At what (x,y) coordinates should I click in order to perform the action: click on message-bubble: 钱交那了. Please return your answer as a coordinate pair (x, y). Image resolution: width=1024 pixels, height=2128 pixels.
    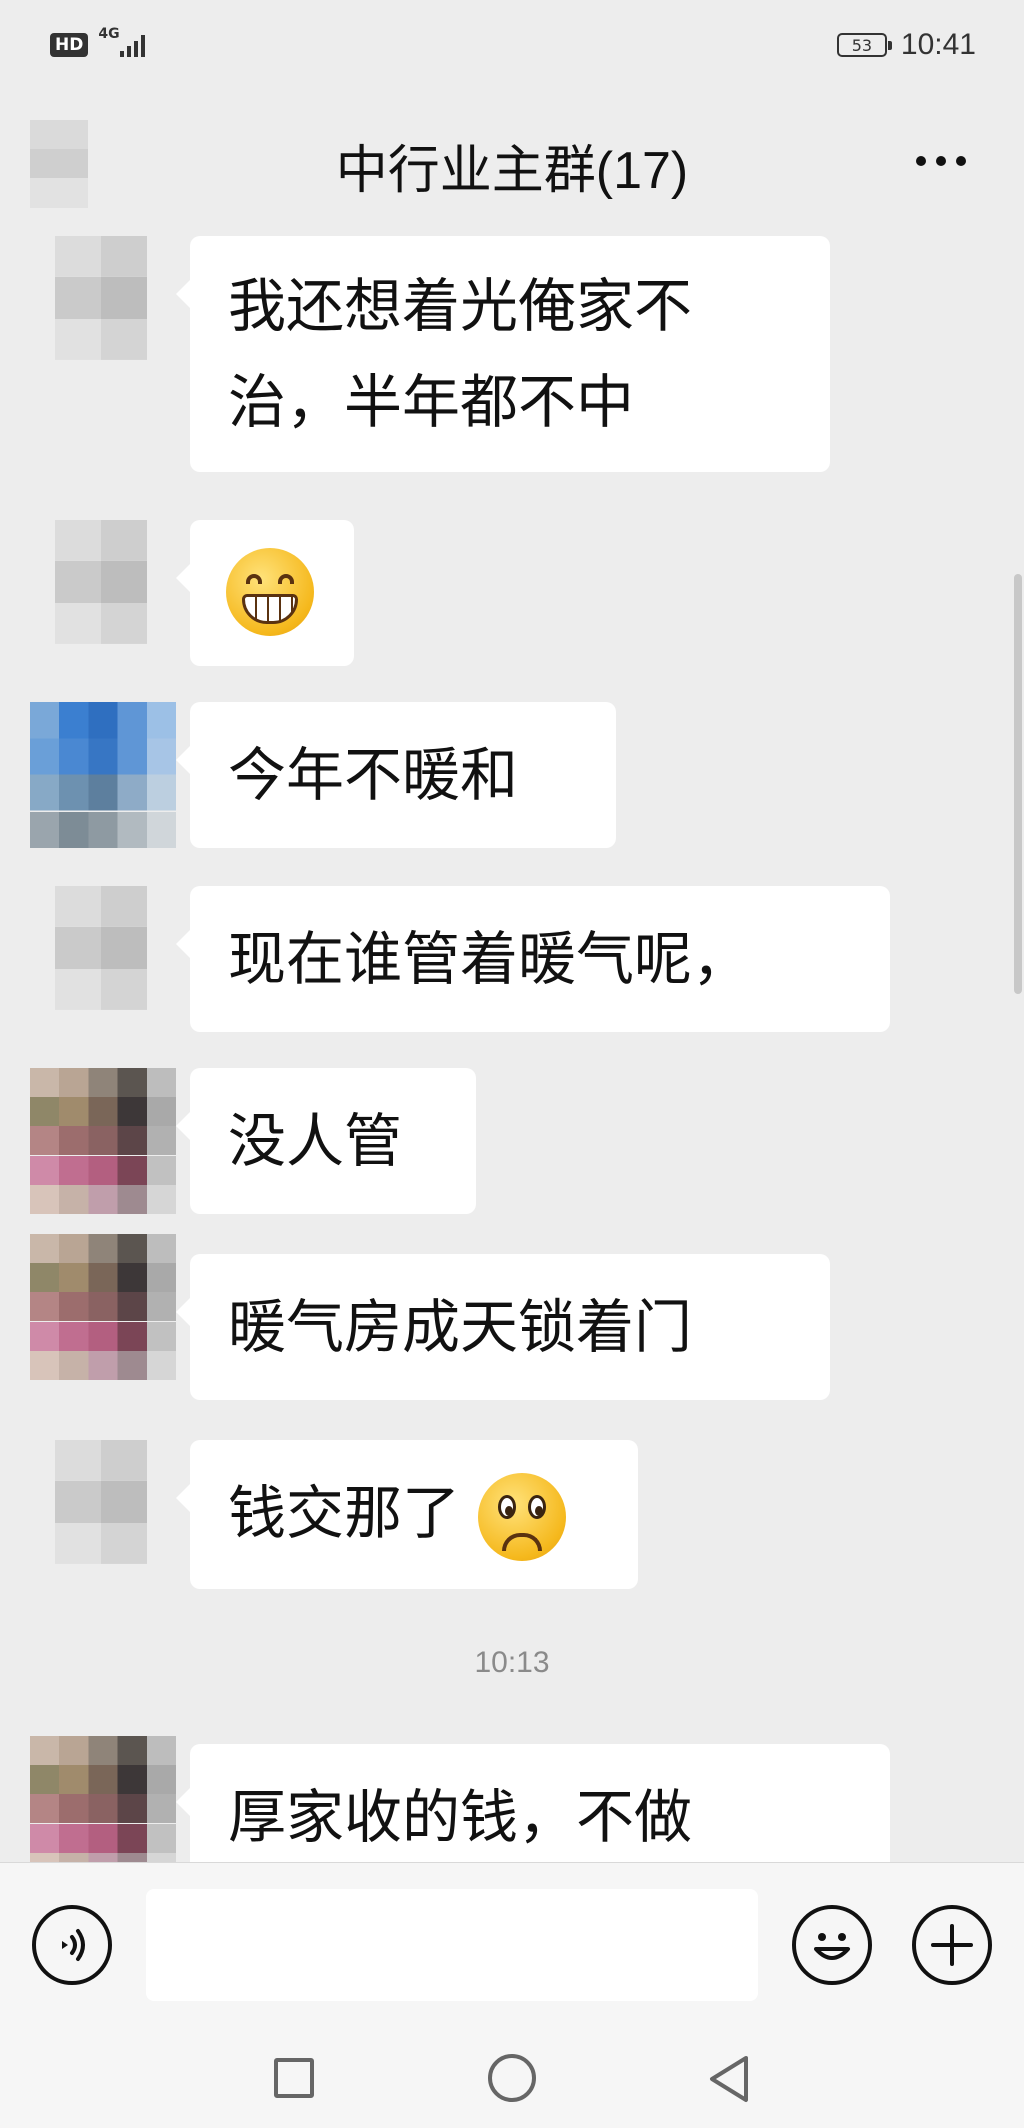
    Looking at the image, I should click on (407, 1514).